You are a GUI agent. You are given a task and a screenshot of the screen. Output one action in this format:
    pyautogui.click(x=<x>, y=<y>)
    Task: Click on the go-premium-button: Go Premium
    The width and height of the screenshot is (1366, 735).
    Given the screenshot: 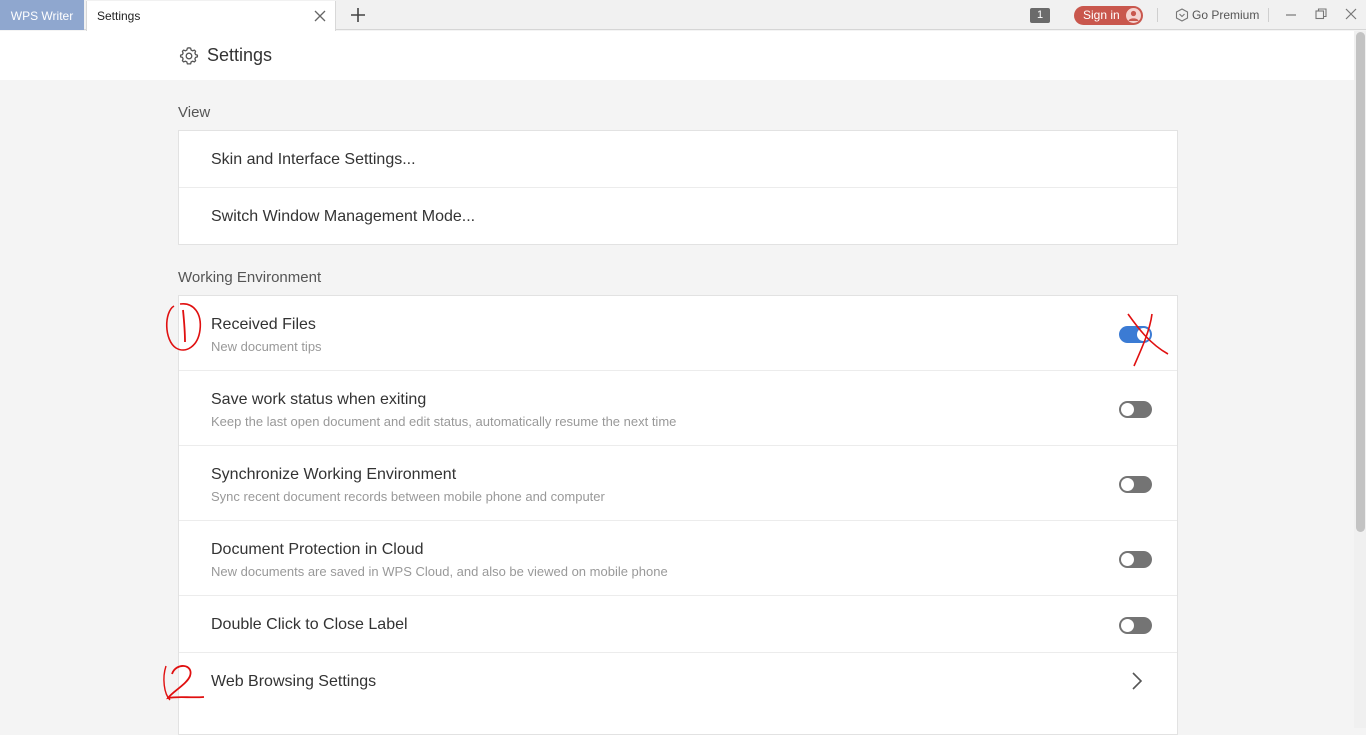 What is the action you would take?
    pyautogui.click(x=1217, y=15)
    